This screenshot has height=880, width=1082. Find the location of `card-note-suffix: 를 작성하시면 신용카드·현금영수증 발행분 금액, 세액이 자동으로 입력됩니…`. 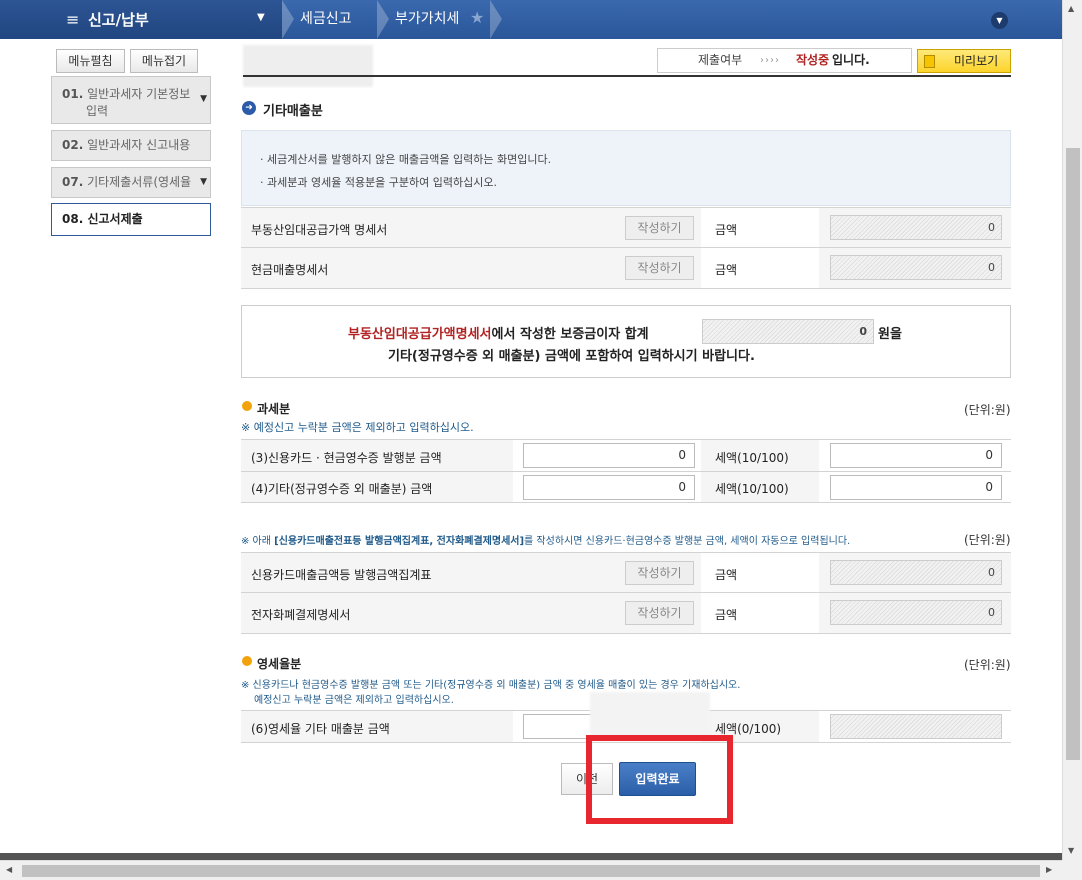

card-note-suffix: 를 작성하시면 신용카드·현금영수증 발행분 금액, 세액이 자동으로 입력됩니… is located at coordinates (687, 541).